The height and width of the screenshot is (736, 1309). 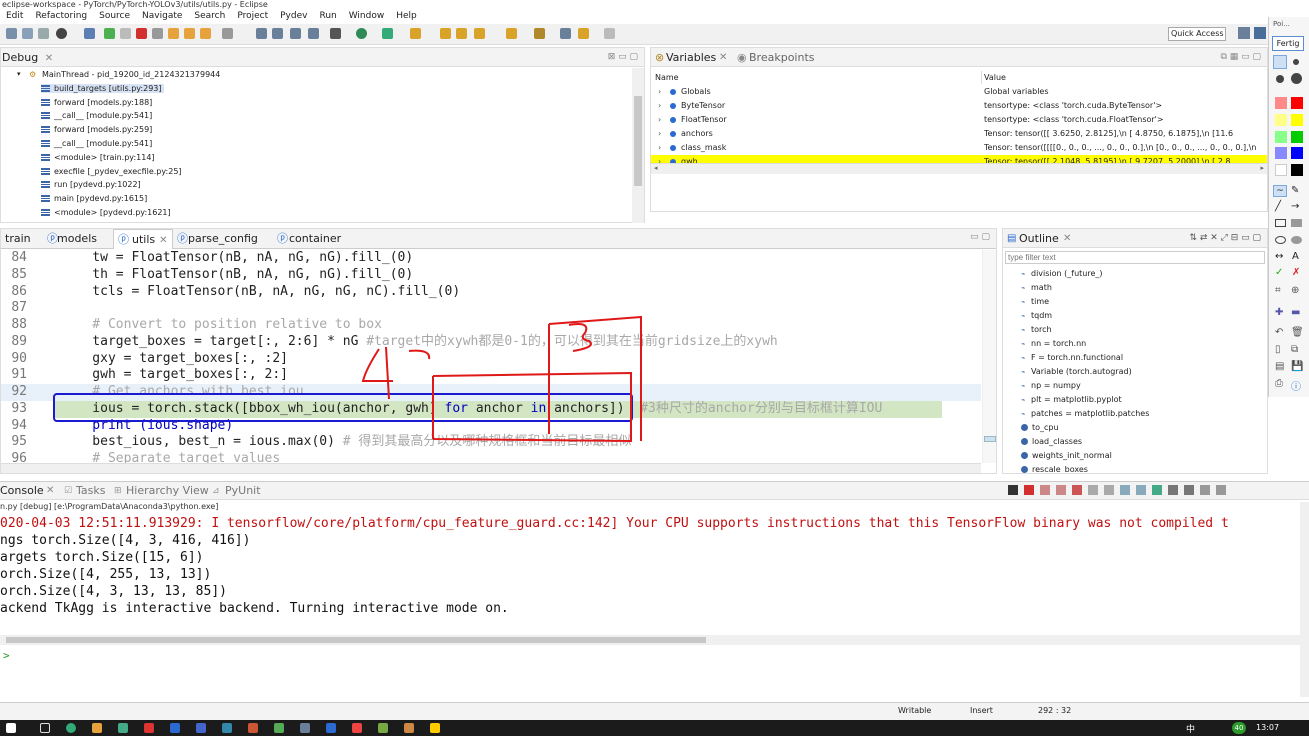 What do you see at coordinates (11, 728) in the screenshot?
I see `start-icon` at bounding box center [11, 728].